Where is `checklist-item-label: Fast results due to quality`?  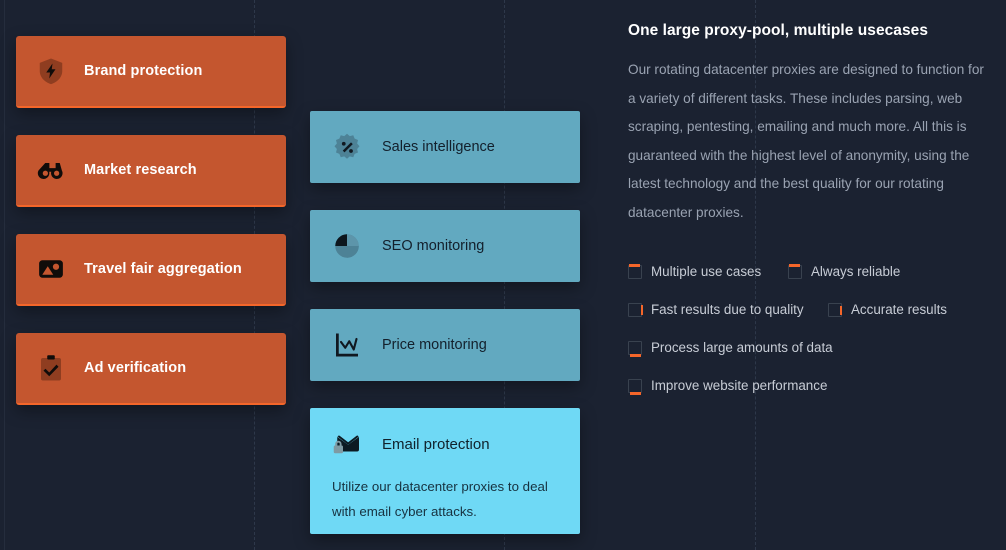 checklist-item-label: Fast results due to quality is located at coordinates (727, 310).